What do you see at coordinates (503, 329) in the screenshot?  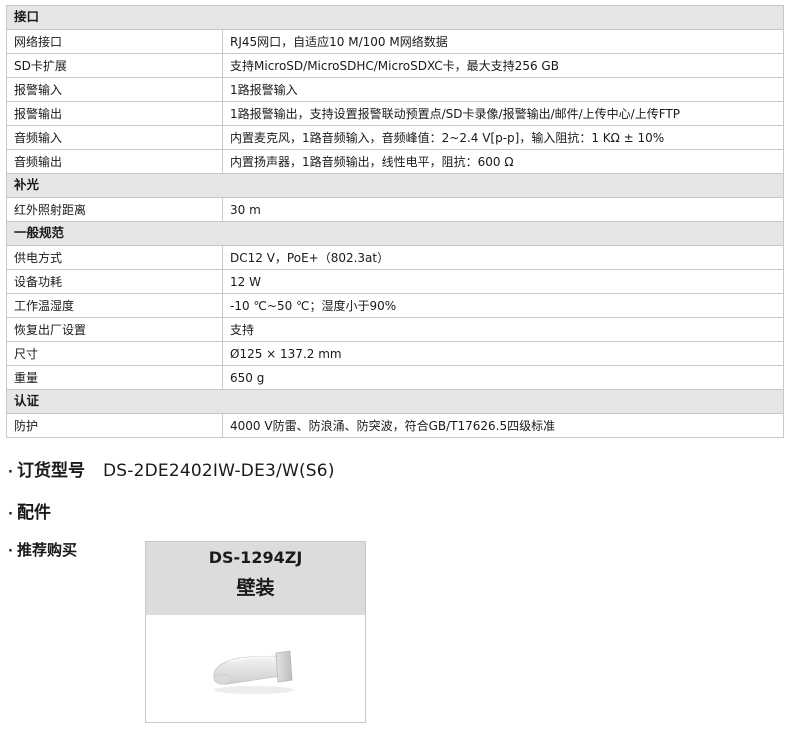 I see `spec-value: 支持` at bounding box center [503, 329].